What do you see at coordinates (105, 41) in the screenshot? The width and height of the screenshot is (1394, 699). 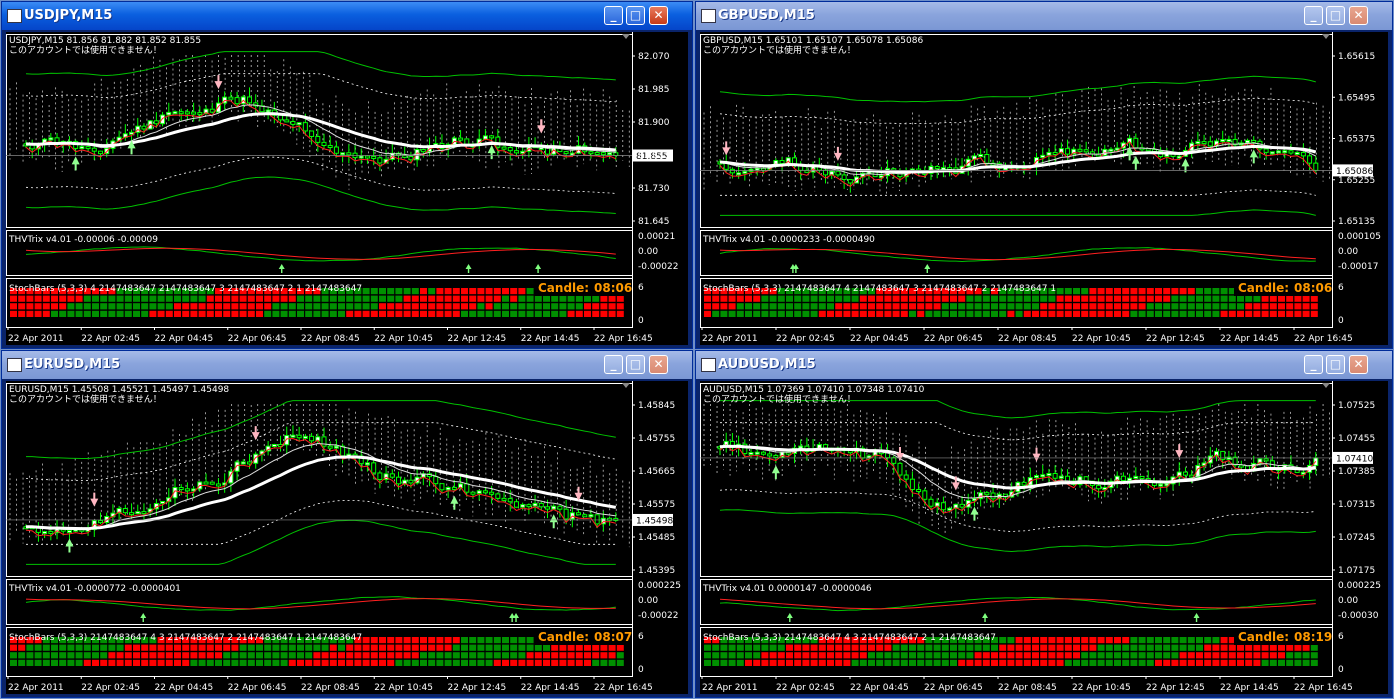 I see `chart-header: USDJPY,M15 81.856 81.882 81.852 81.855` at bounding box center [105, 41].